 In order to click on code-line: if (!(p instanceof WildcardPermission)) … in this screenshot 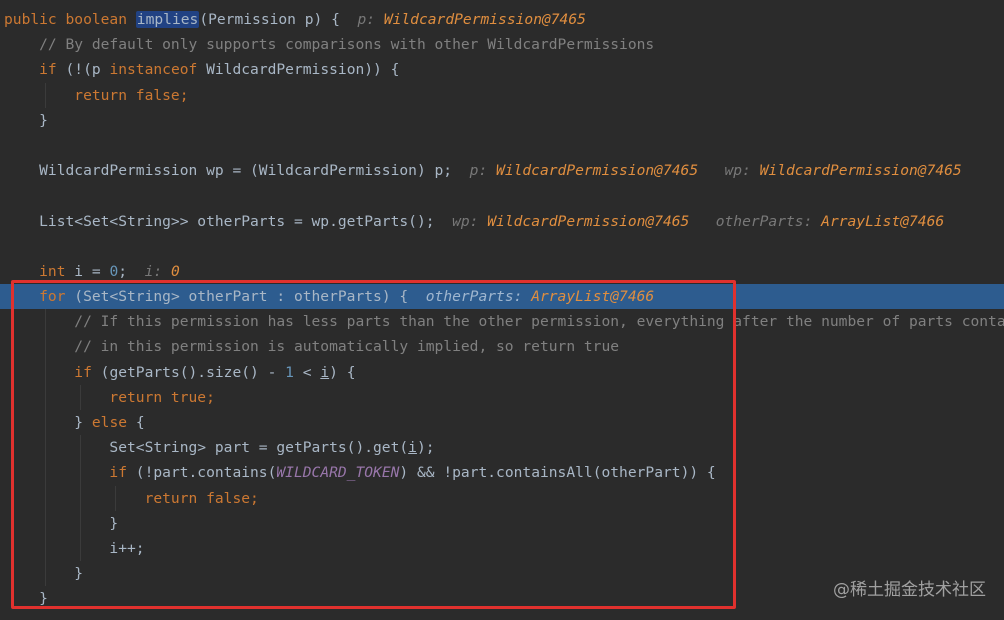, I will do `click(502, 69)`.